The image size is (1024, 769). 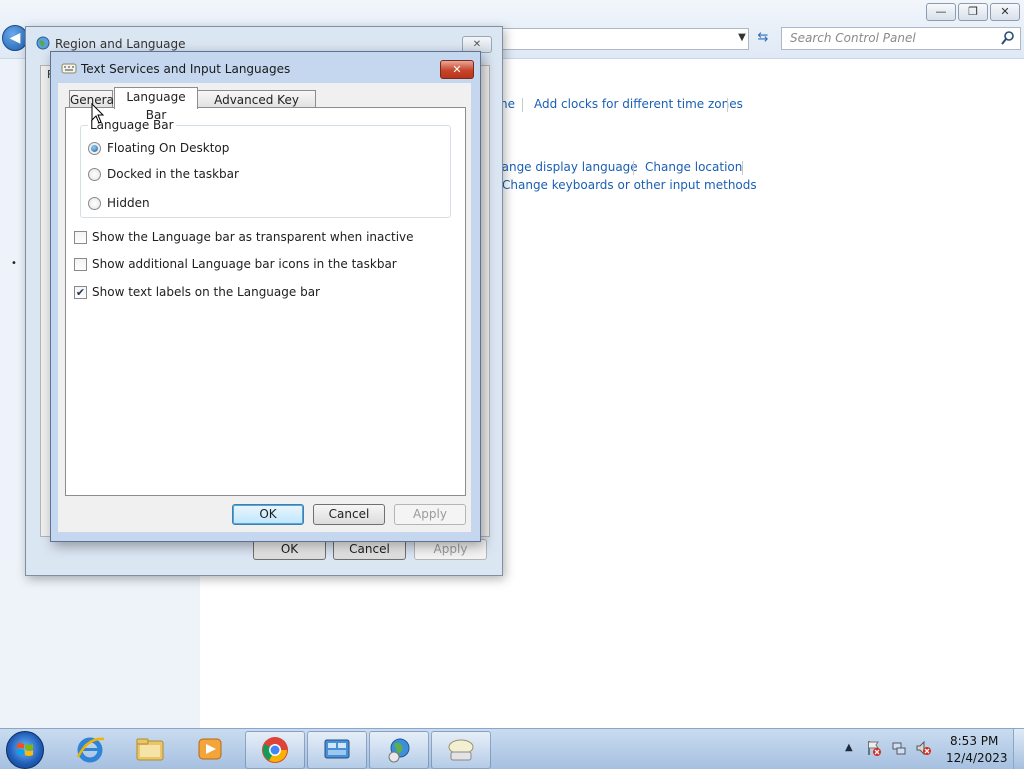 What do you see at coordinates (206, 292) in the screenshot?
I see `checkbox-label: Show text labels on the Language bar` at bounding box center [206, 292].